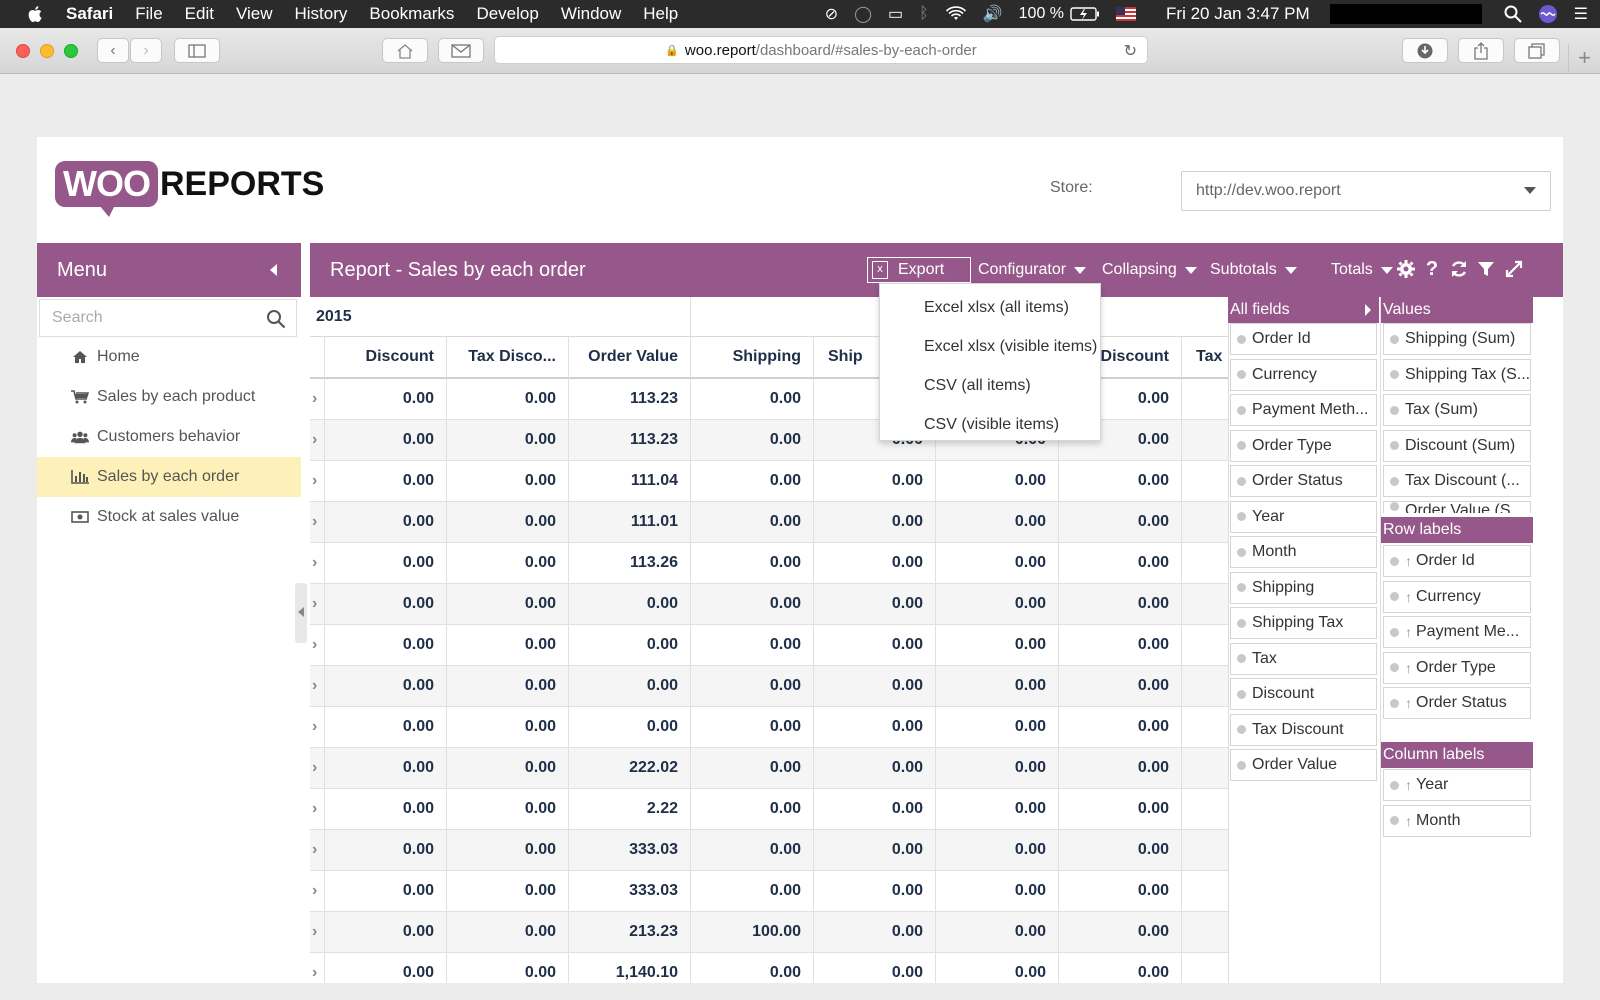 The height and width of the screenshot is (1000, 1600). What do you see at coordinates (1548, 14) in the screenshot?
I see `siri-icon` at bounding box center [1548, 14].